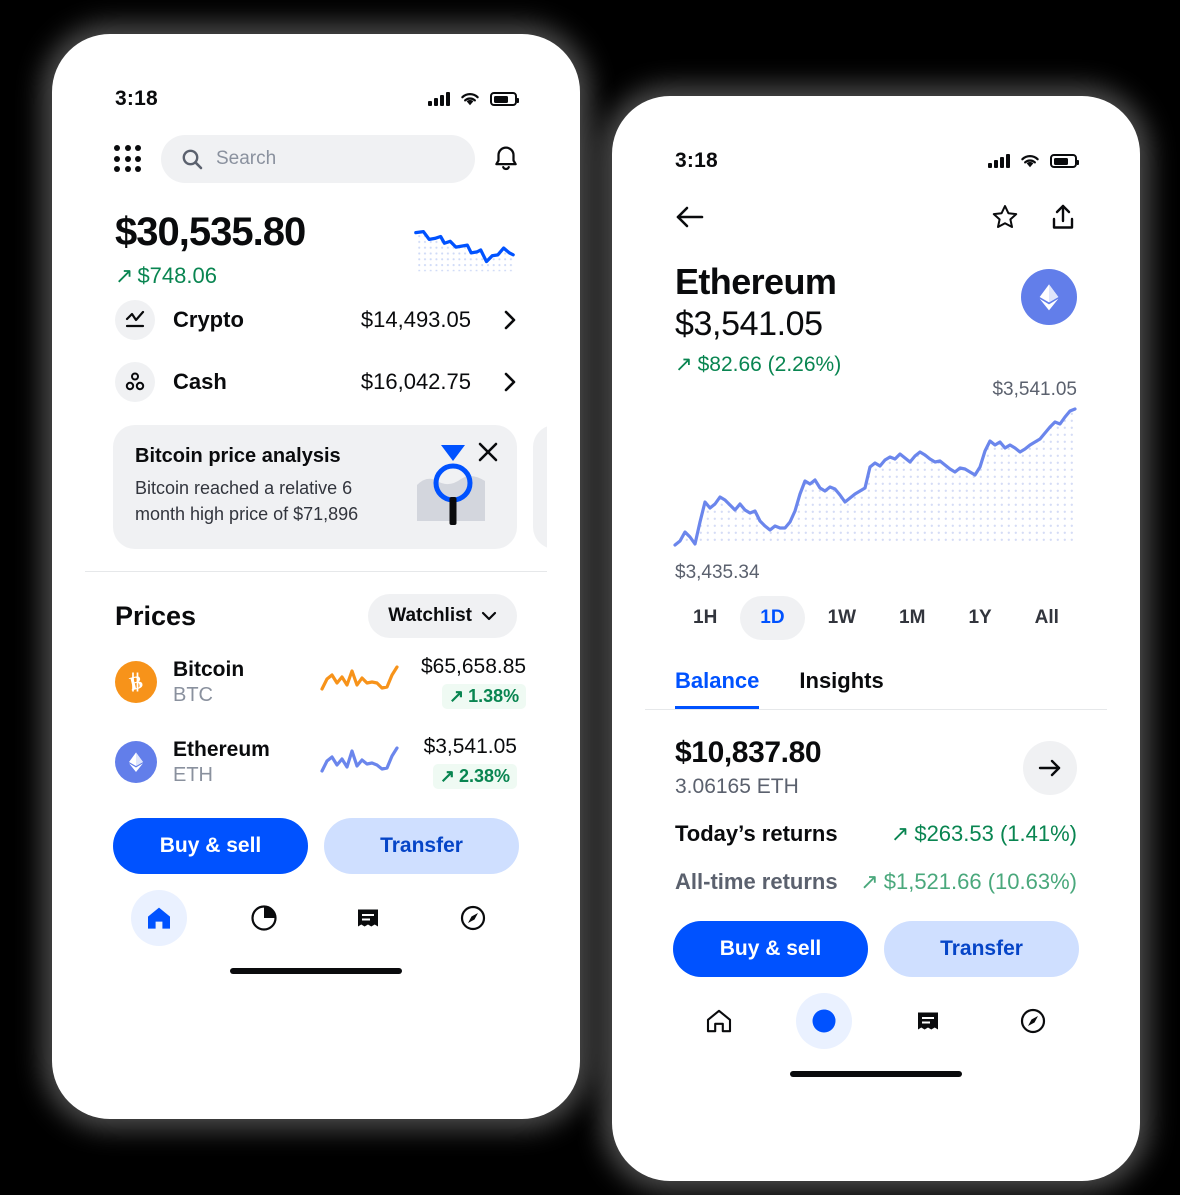 Image resolution: width=1180 pixels, height=1195 pixels. What do you see at coordinates (246, 158) in the screenshot?
I see `search-placeholder: Search` at bounding box center [246, 158].